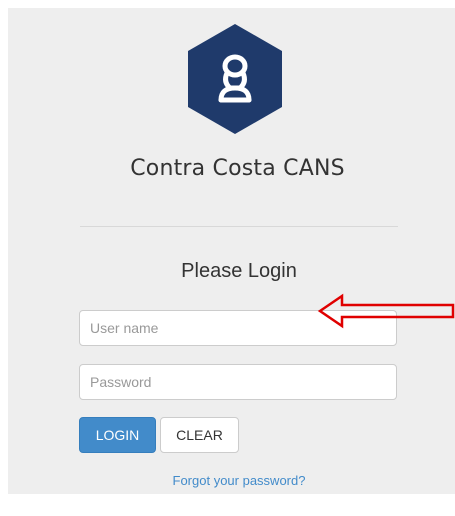  Describe the element at coordinates (117, 435) in the screenshot. I see `login-button: LOGIN` at that location.